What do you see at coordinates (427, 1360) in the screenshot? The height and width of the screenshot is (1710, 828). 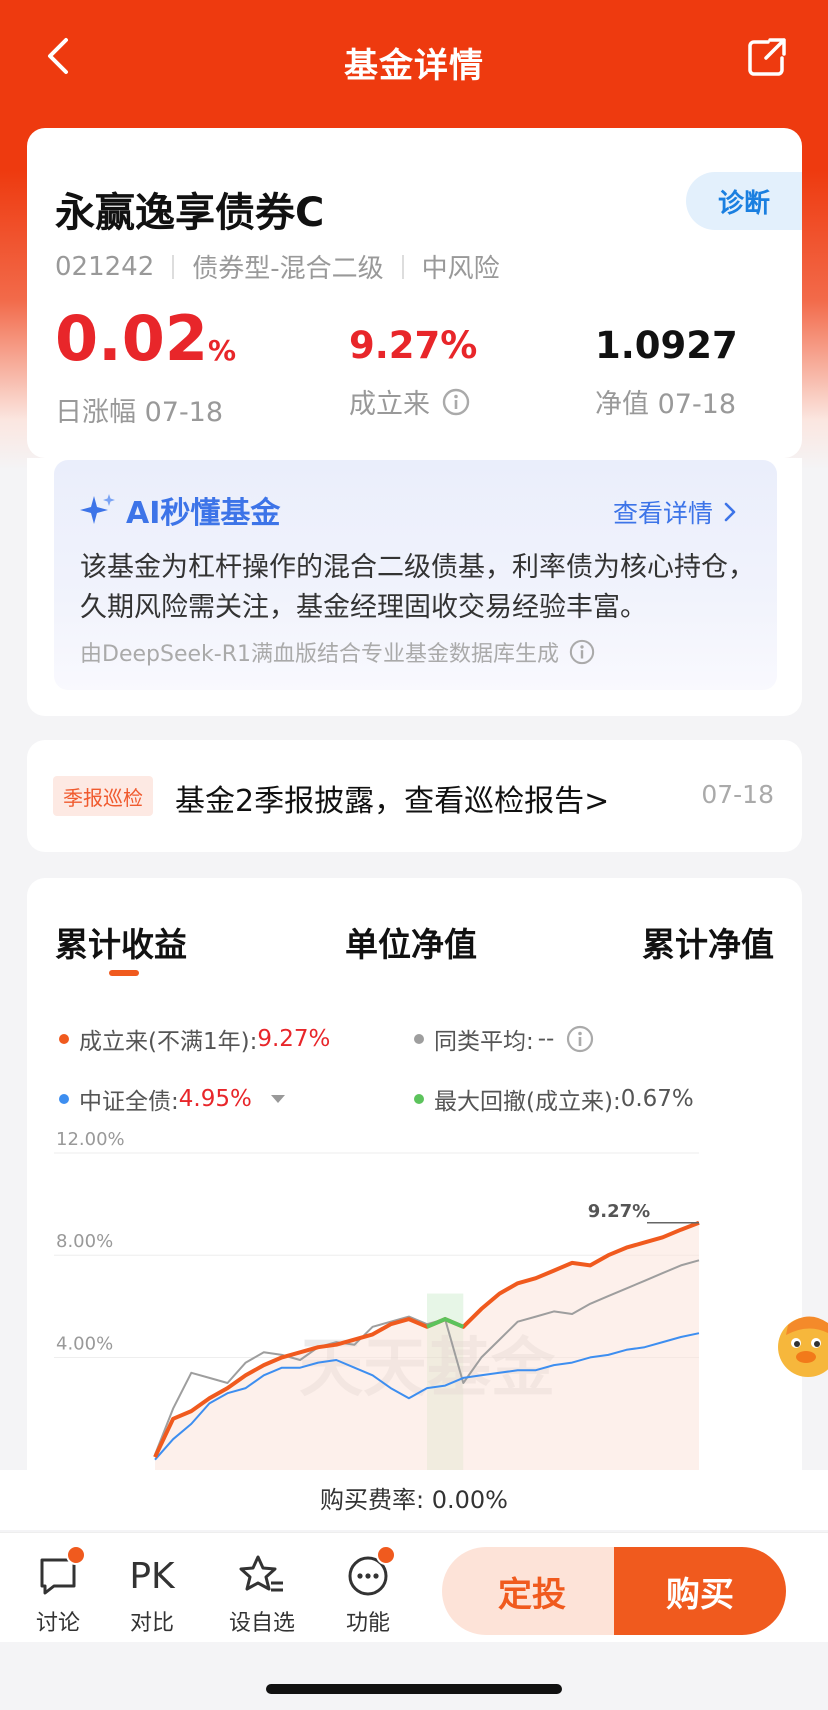 I see `fund-area` at bounding box center [427, 1360].